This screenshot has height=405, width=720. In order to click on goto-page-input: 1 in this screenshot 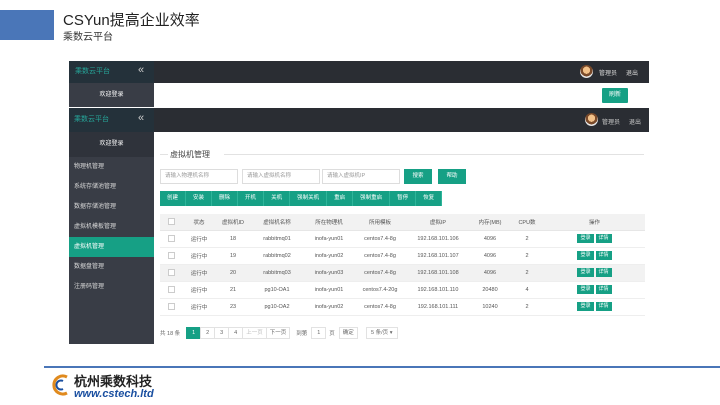, I will do `click(319, 333)`.